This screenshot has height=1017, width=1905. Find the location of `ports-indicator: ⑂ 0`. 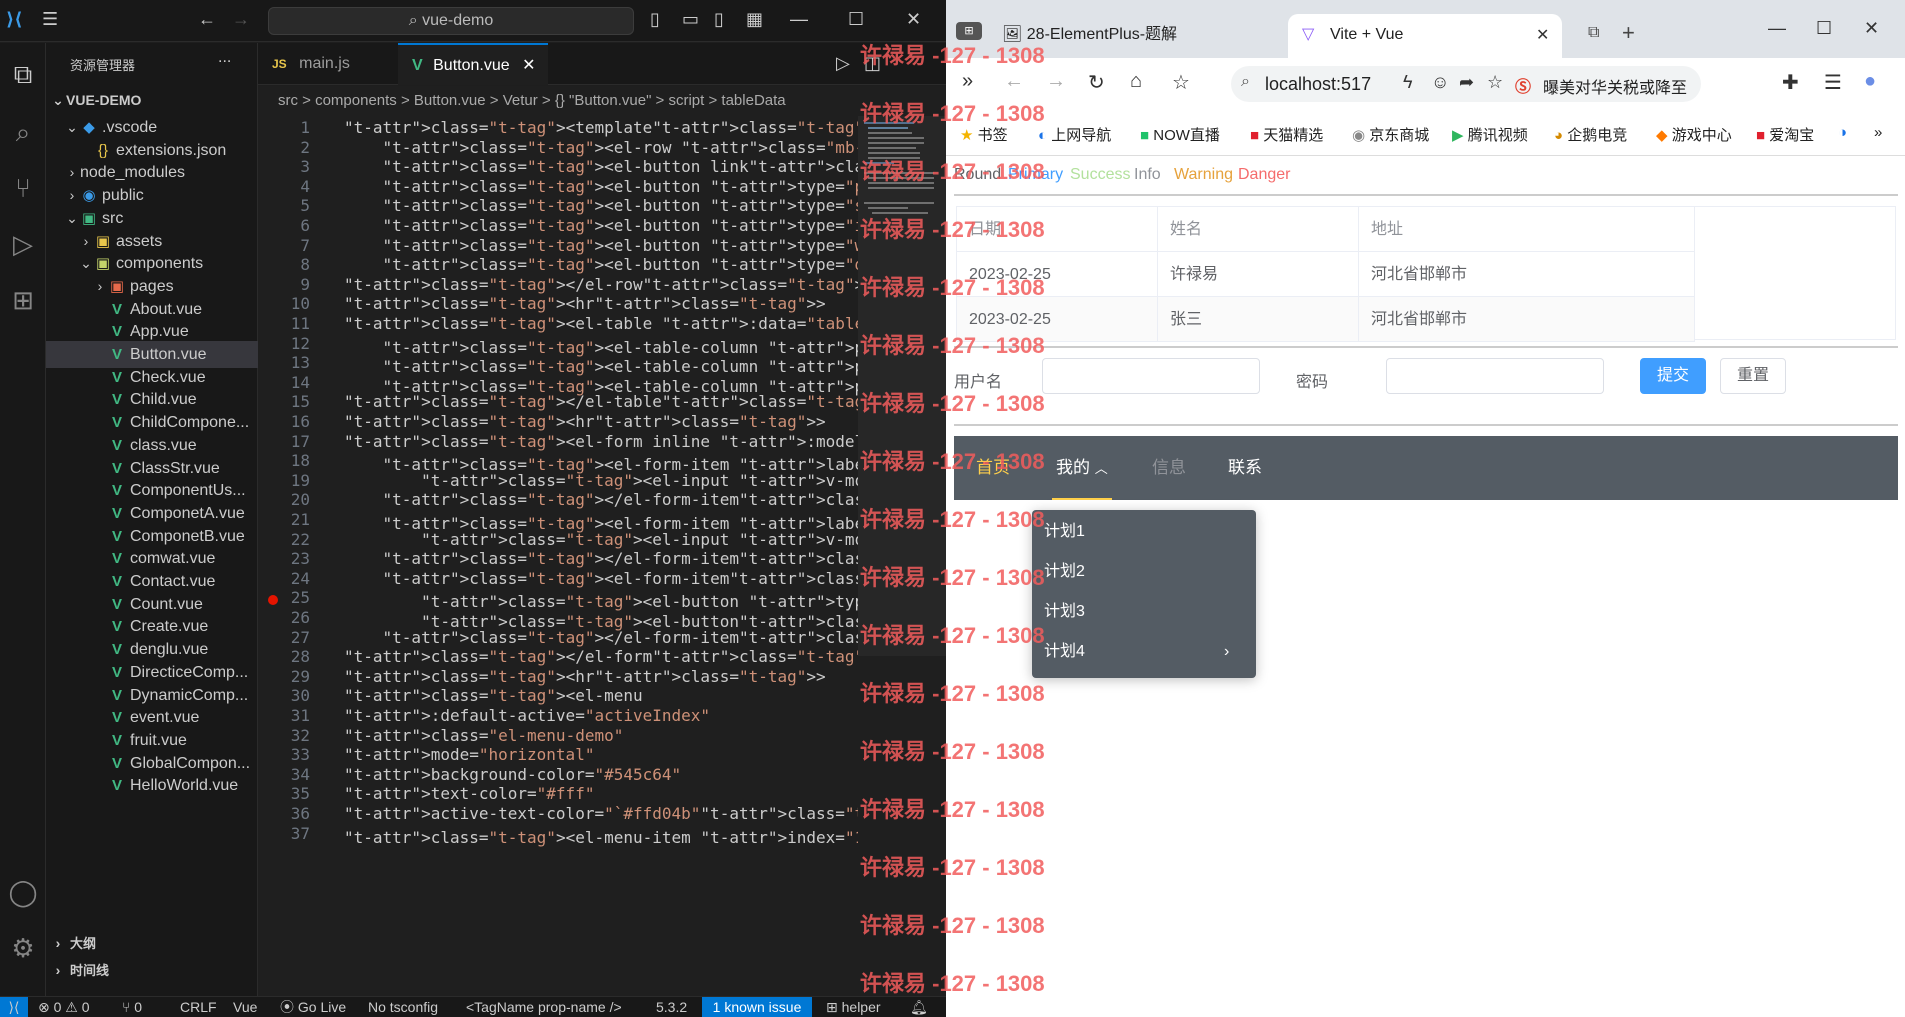

ports-indicator: ⑂ 0 is located at coordinates (132, 1007).